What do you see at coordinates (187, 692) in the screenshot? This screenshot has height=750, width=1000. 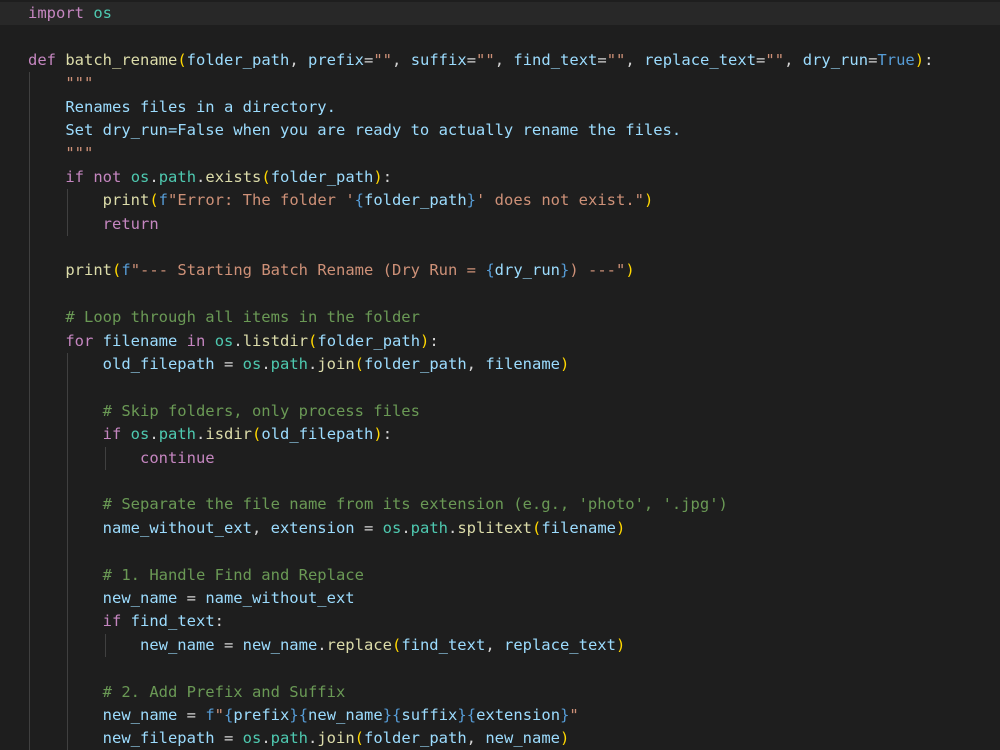 I see `code-line: # 2. Add Prefix and Suffix` at bounding box center [187, 692].